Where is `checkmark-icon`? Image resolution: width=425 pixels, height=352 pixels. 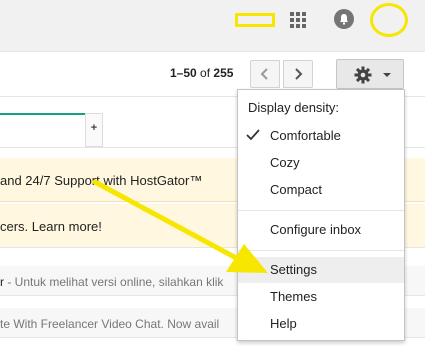 checkmark-icon is located at coordinates (253, 135).